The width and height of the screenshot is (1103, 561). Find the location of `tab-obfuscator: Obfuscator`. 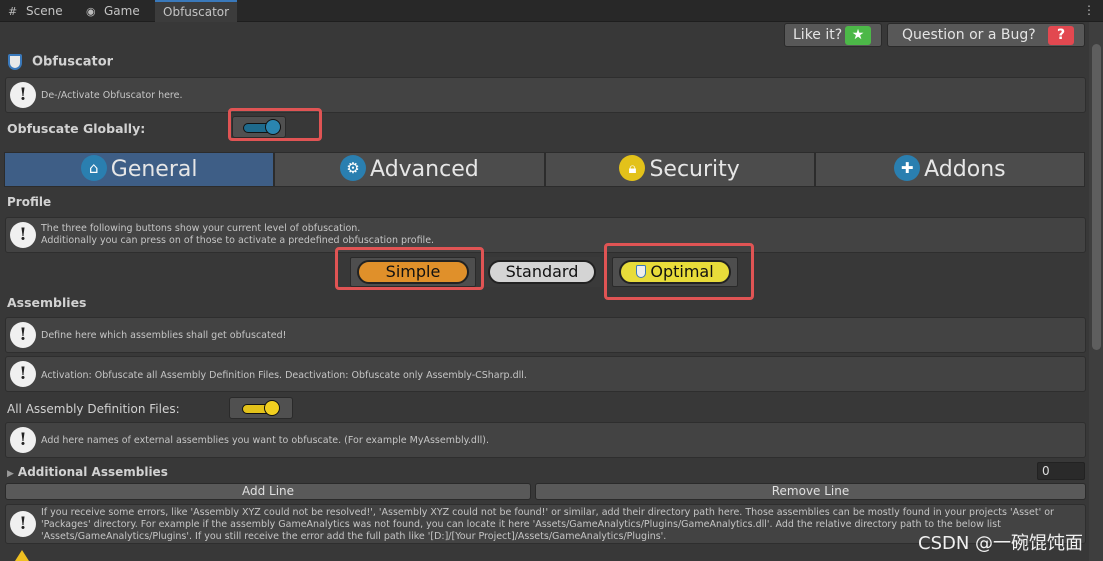

tab-obfuscator: Obfuscator is located at coordinates (196, 11).